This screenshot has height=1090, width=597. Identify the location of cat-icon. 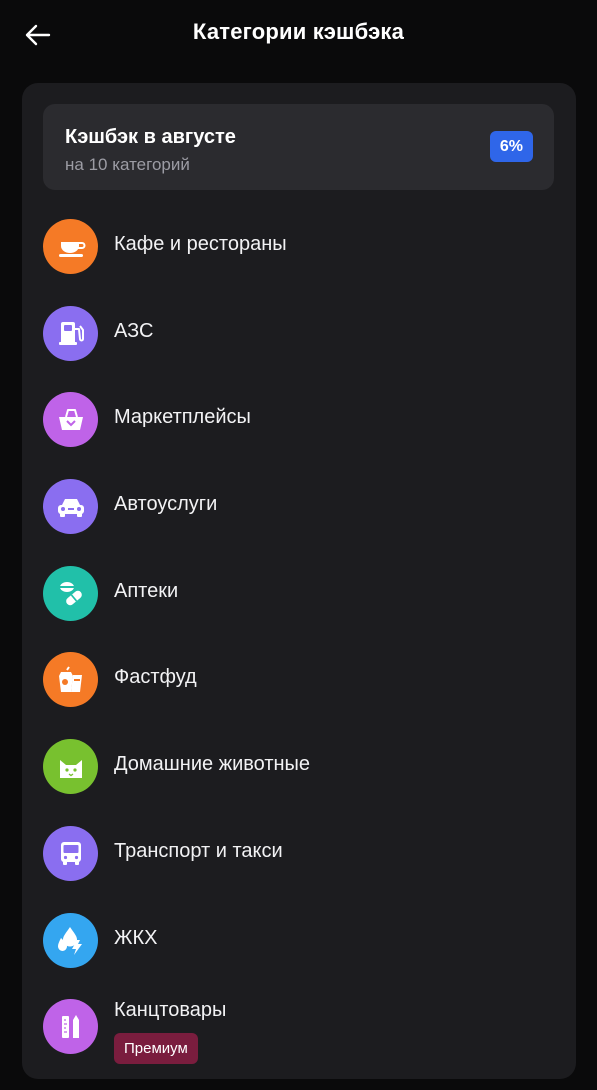
(70, 767).